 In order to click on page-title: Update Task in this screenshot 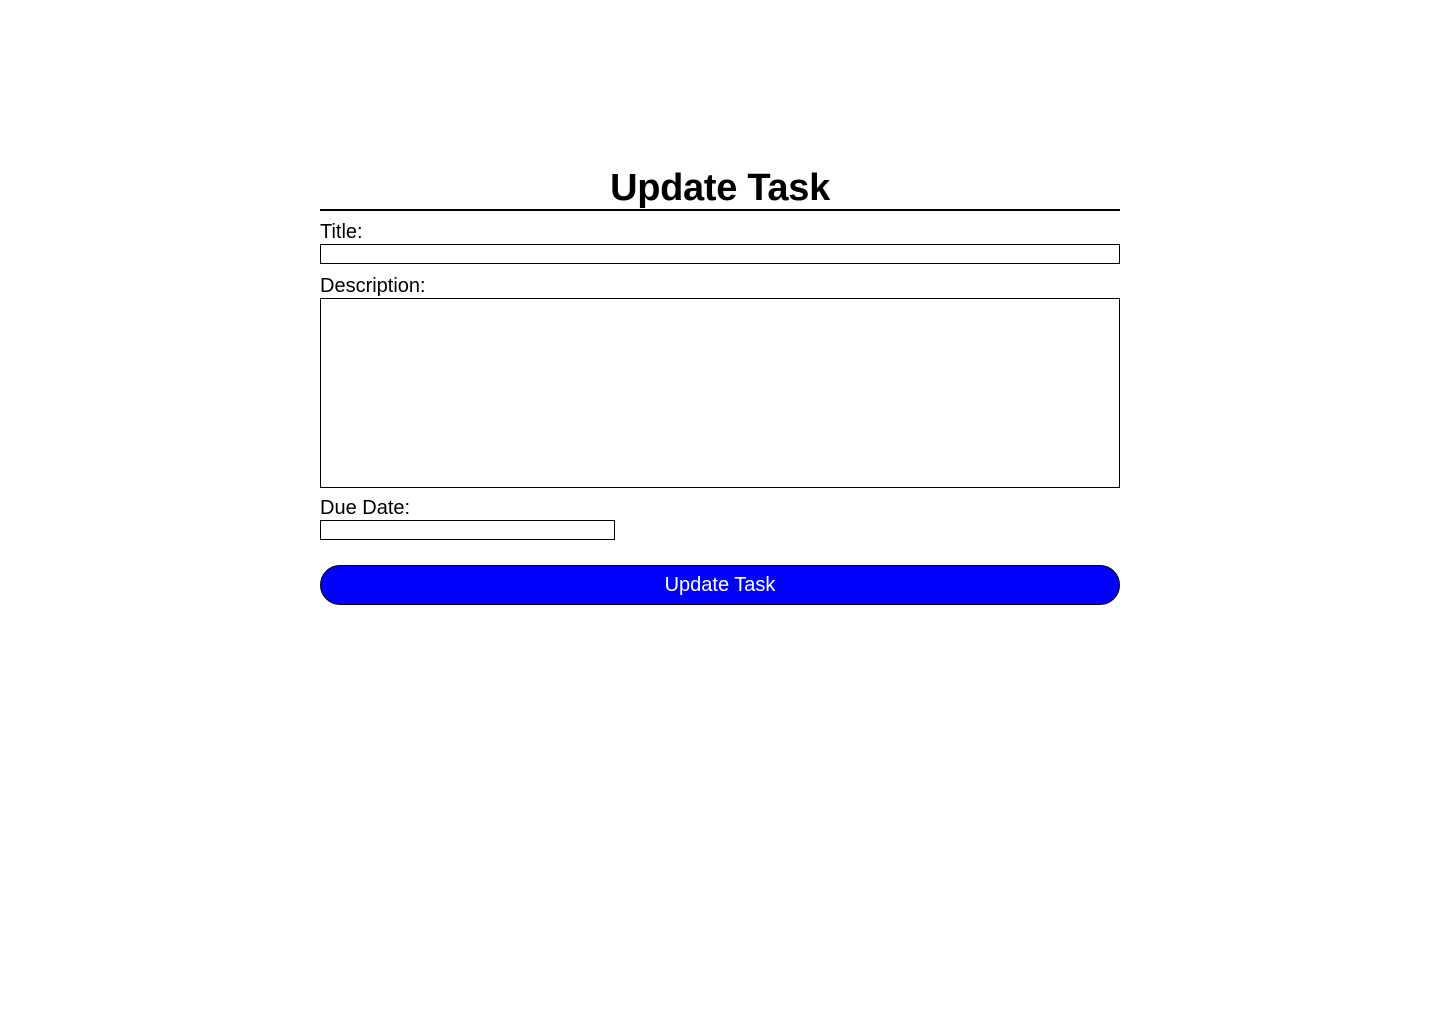, I will do `click(720, 188)`.